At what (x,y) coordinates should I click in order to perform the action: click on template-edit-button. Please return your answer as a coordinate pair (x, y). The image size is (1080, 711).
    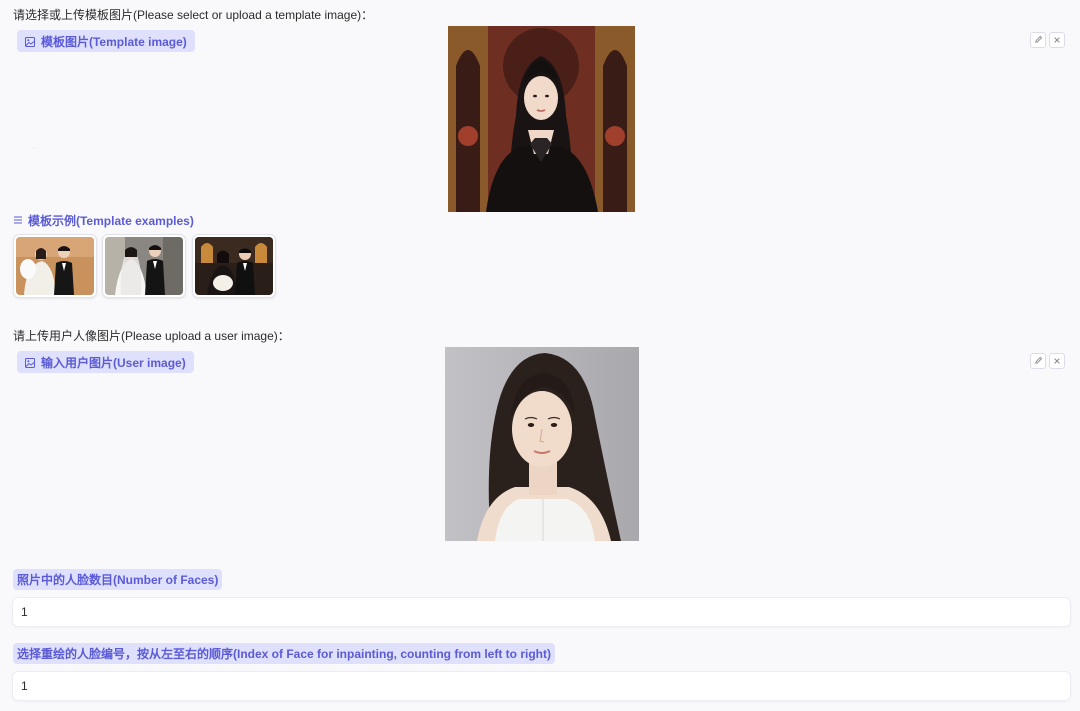
    Looking at the image, I should click on (1038, 40).